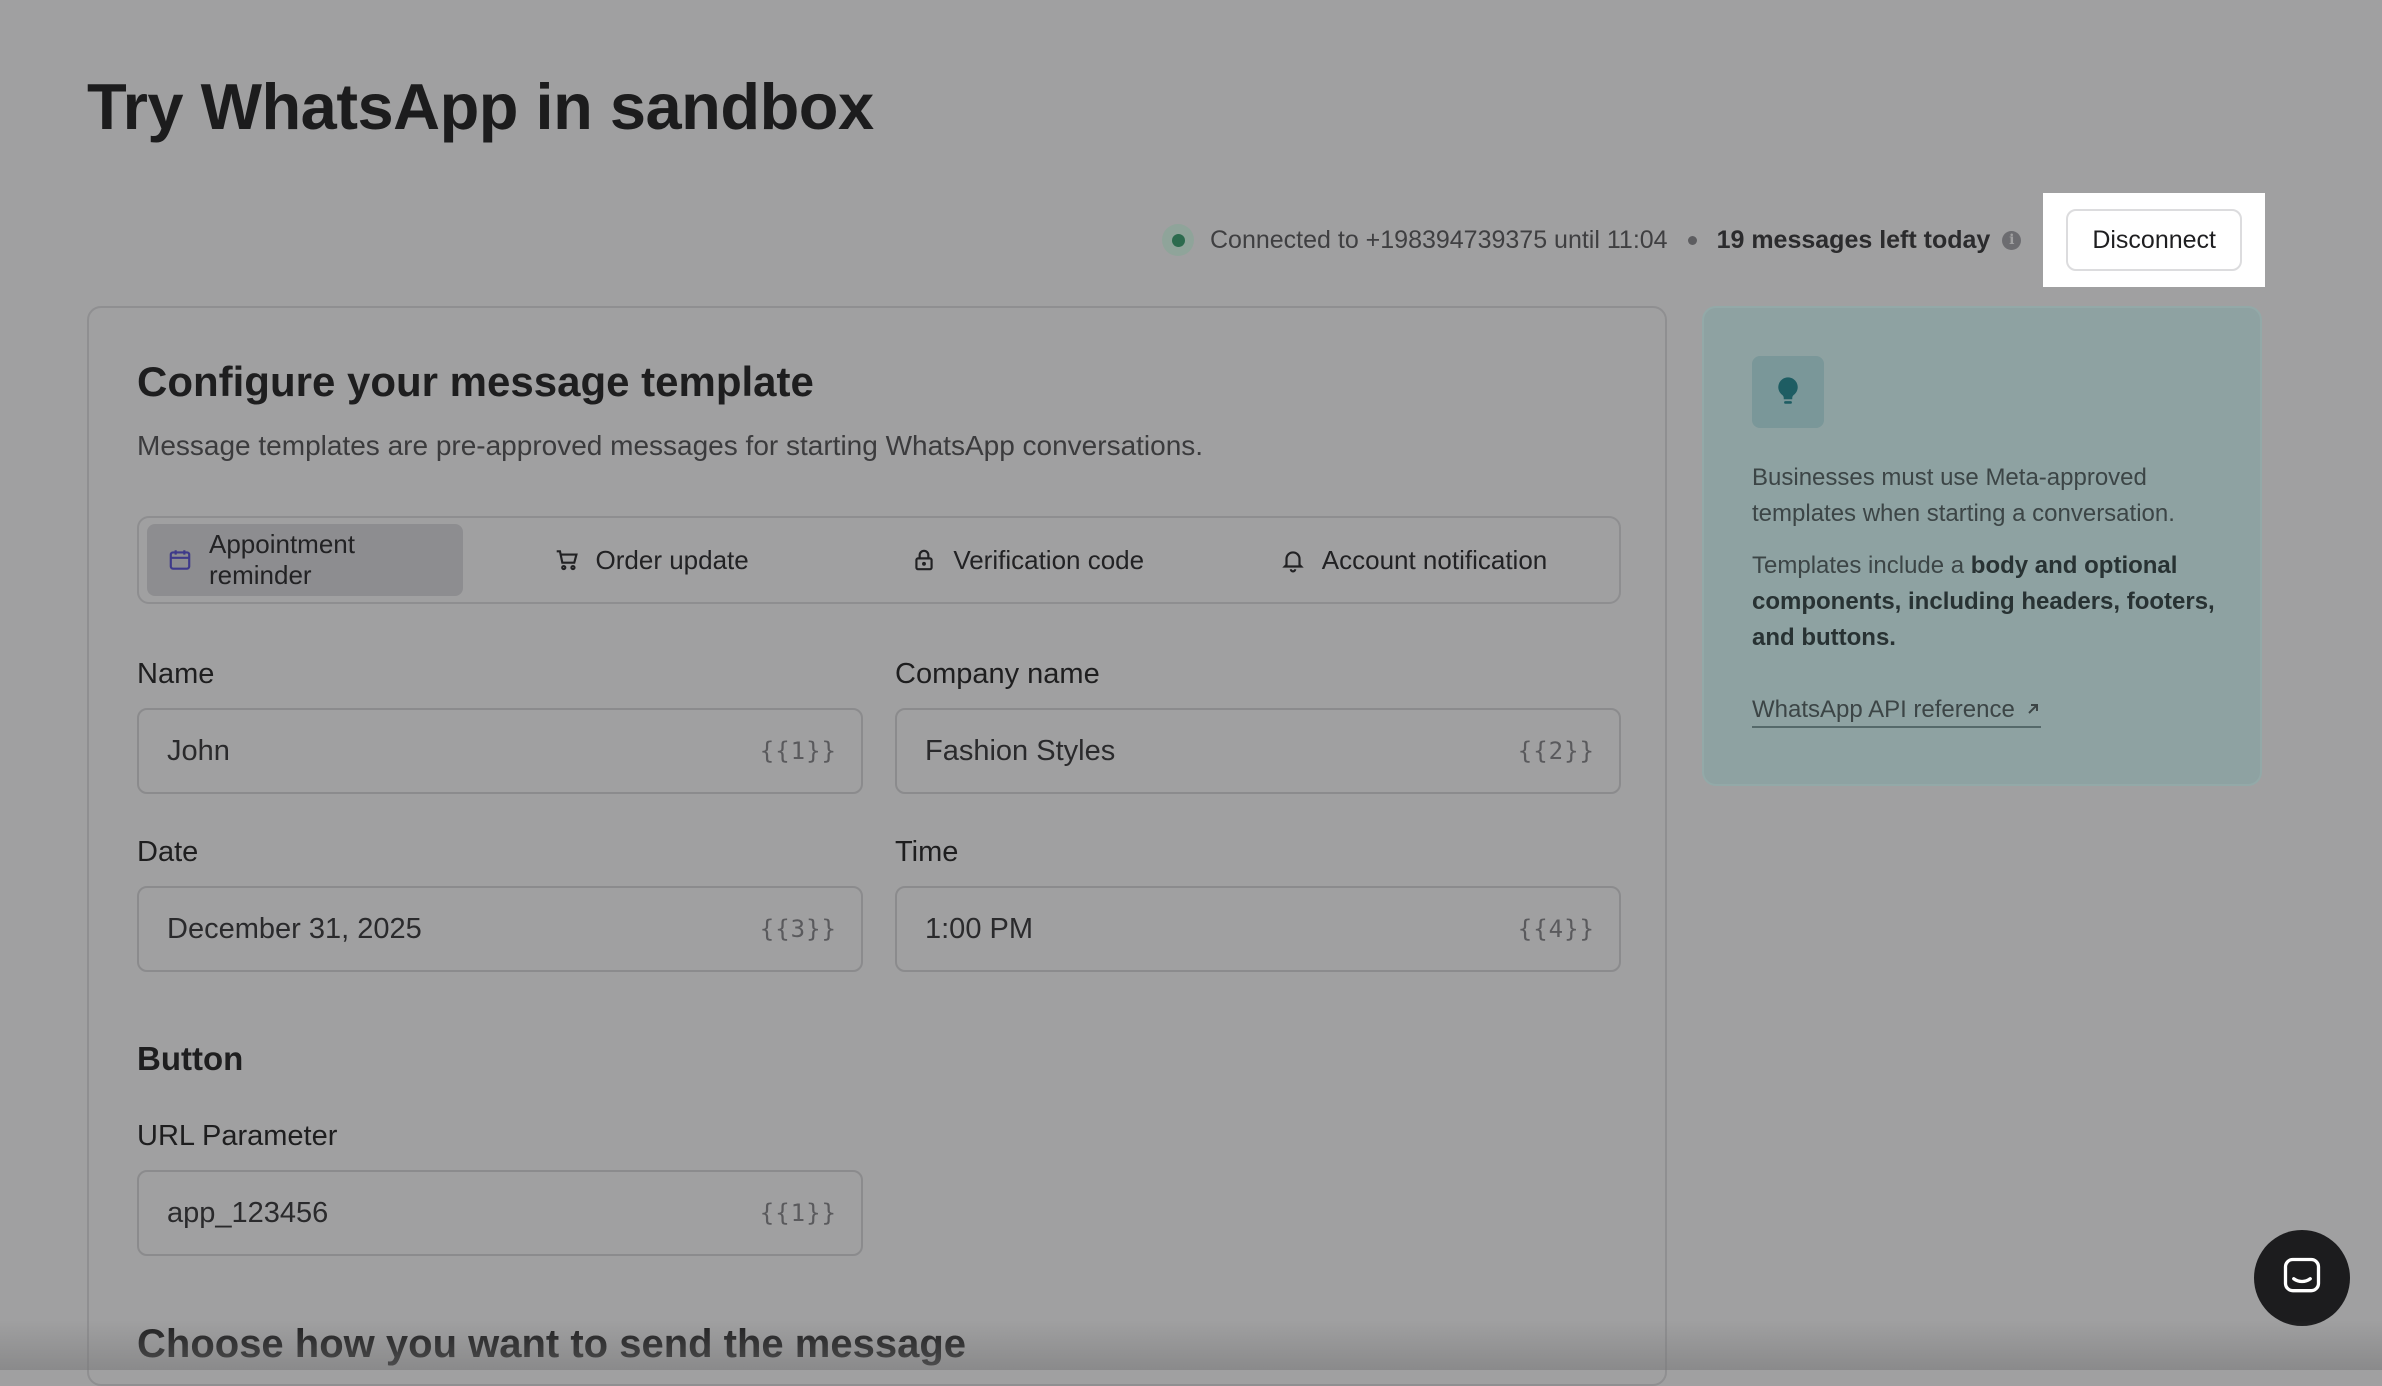  I want to click on chat-icon, so click(2302, 1278).